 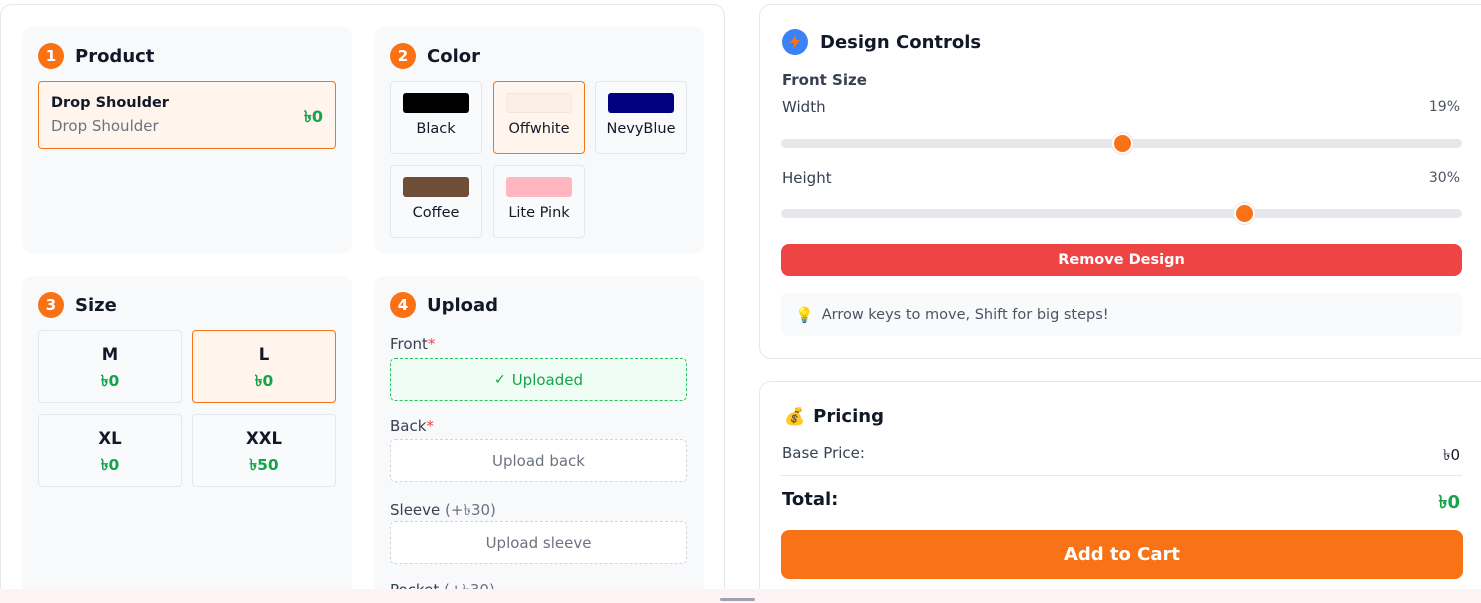 What do you see at coordinates (470, 510) in the screenshot?
I see `sleeve-extra-price: (+৳30)` at bounding box center [470, 510].